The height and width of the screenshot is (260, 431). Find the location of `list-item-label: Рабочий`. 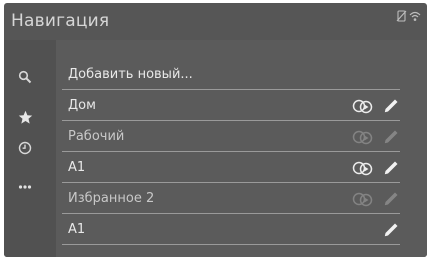

list-item-label: Рабочий is located at coordinates (96, 136).